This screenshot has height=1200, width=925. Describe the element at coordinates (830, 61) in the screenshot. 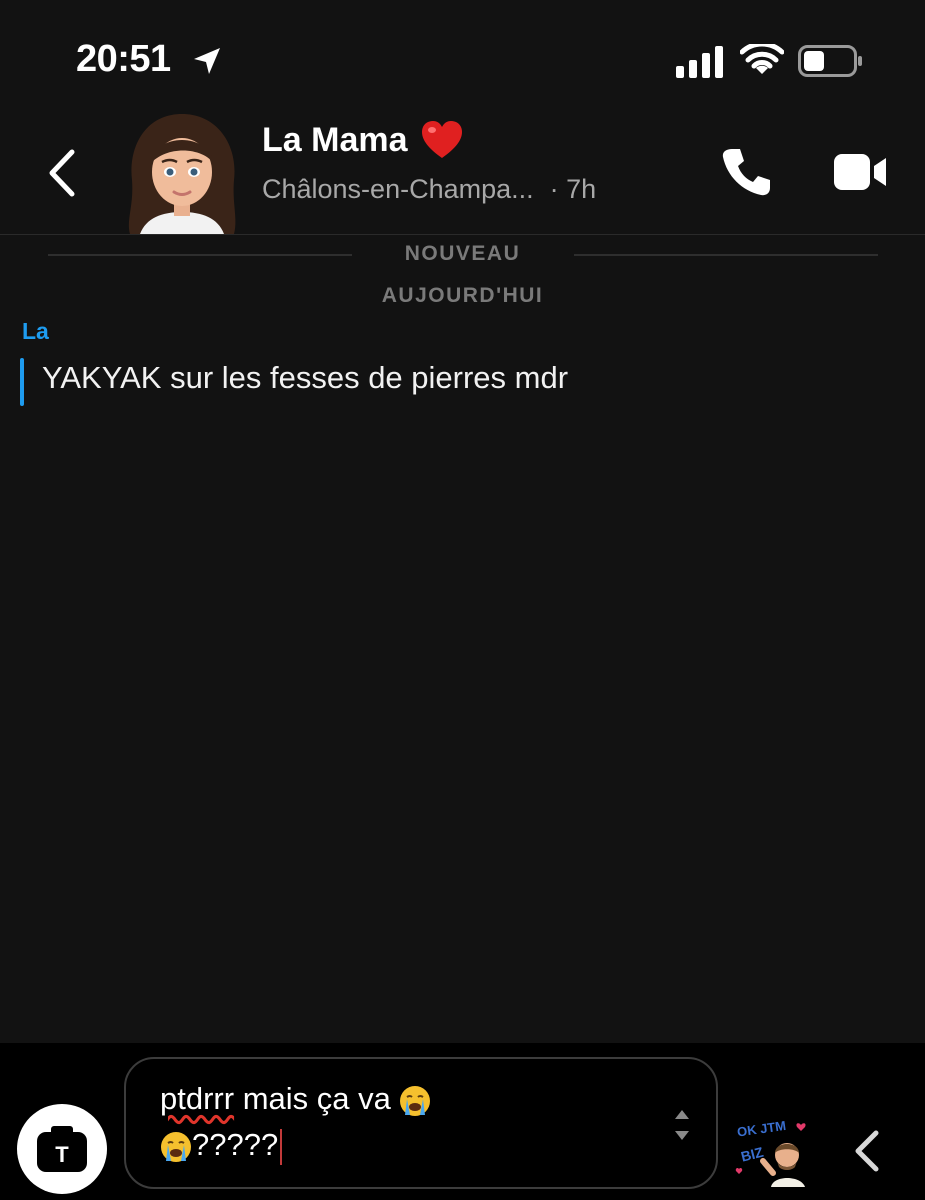

I see `battery-icon` at that location.